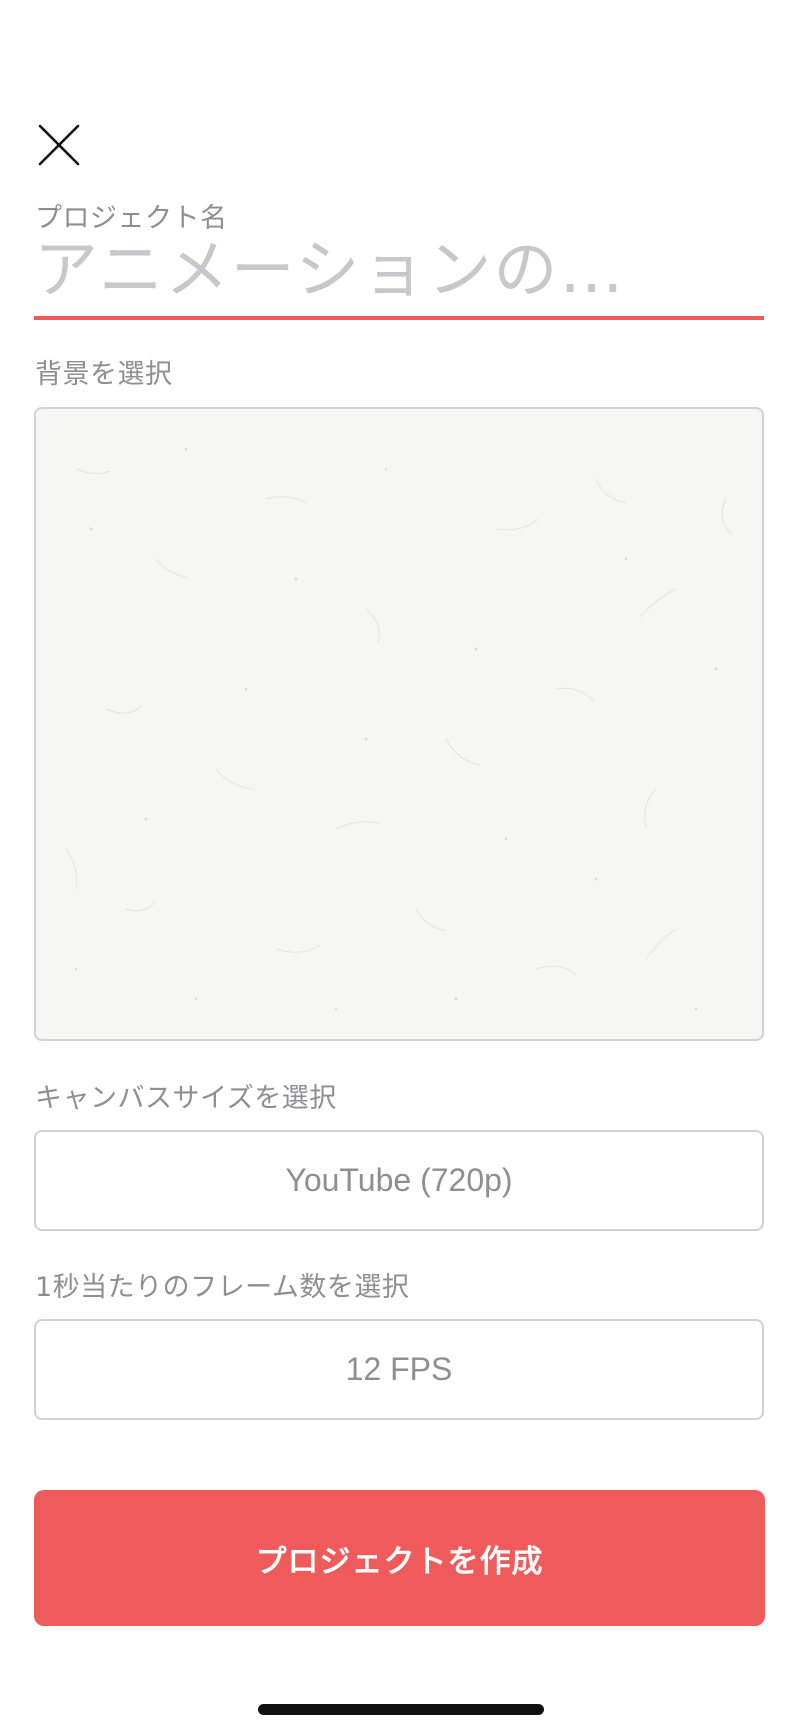  I want to click on canvas-size-value: YouTube (720p), so click(399, 1180).